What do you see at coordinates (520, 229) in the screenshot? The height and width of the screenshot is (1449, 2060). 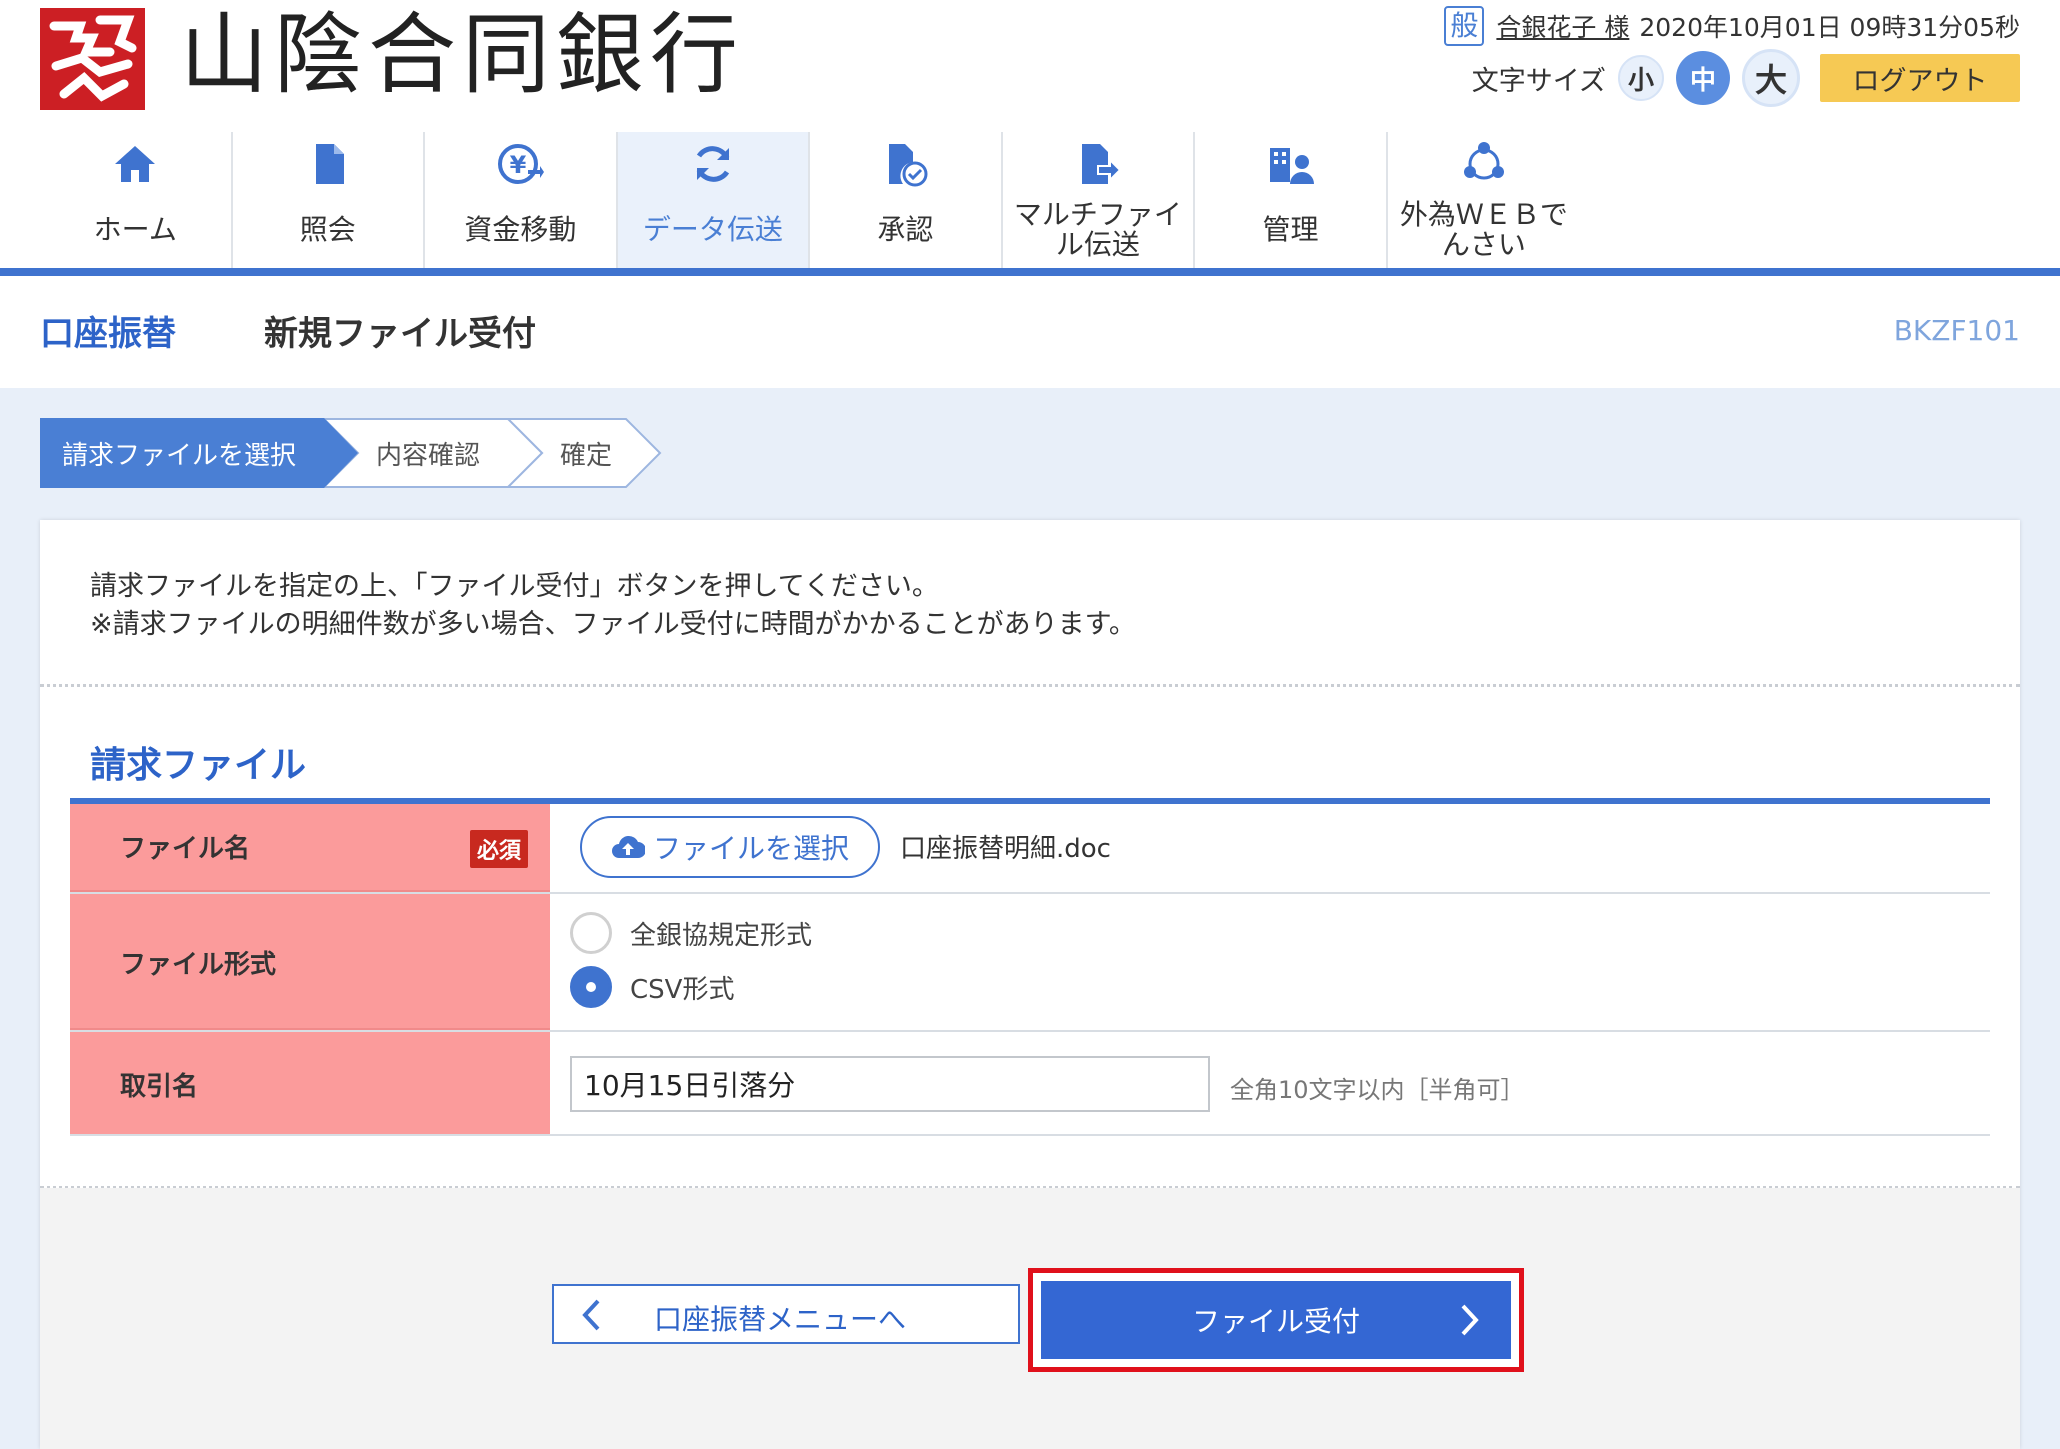 I see `nav-fund-transfer-label: 資金移動` at bounding box center [520, 229].